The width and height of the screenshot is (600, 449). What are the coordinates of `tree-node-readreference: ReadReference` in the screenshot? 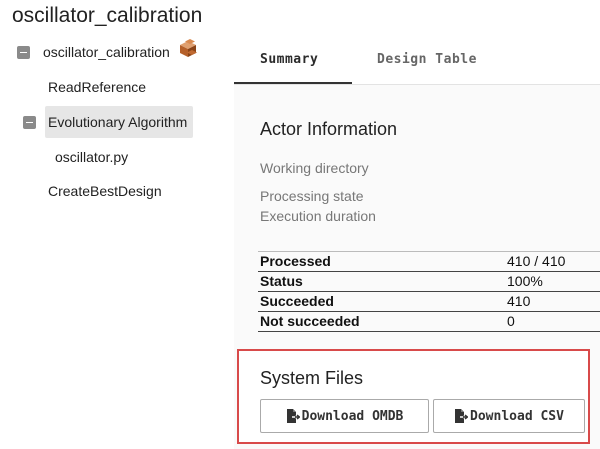 It's located at (97, 87).